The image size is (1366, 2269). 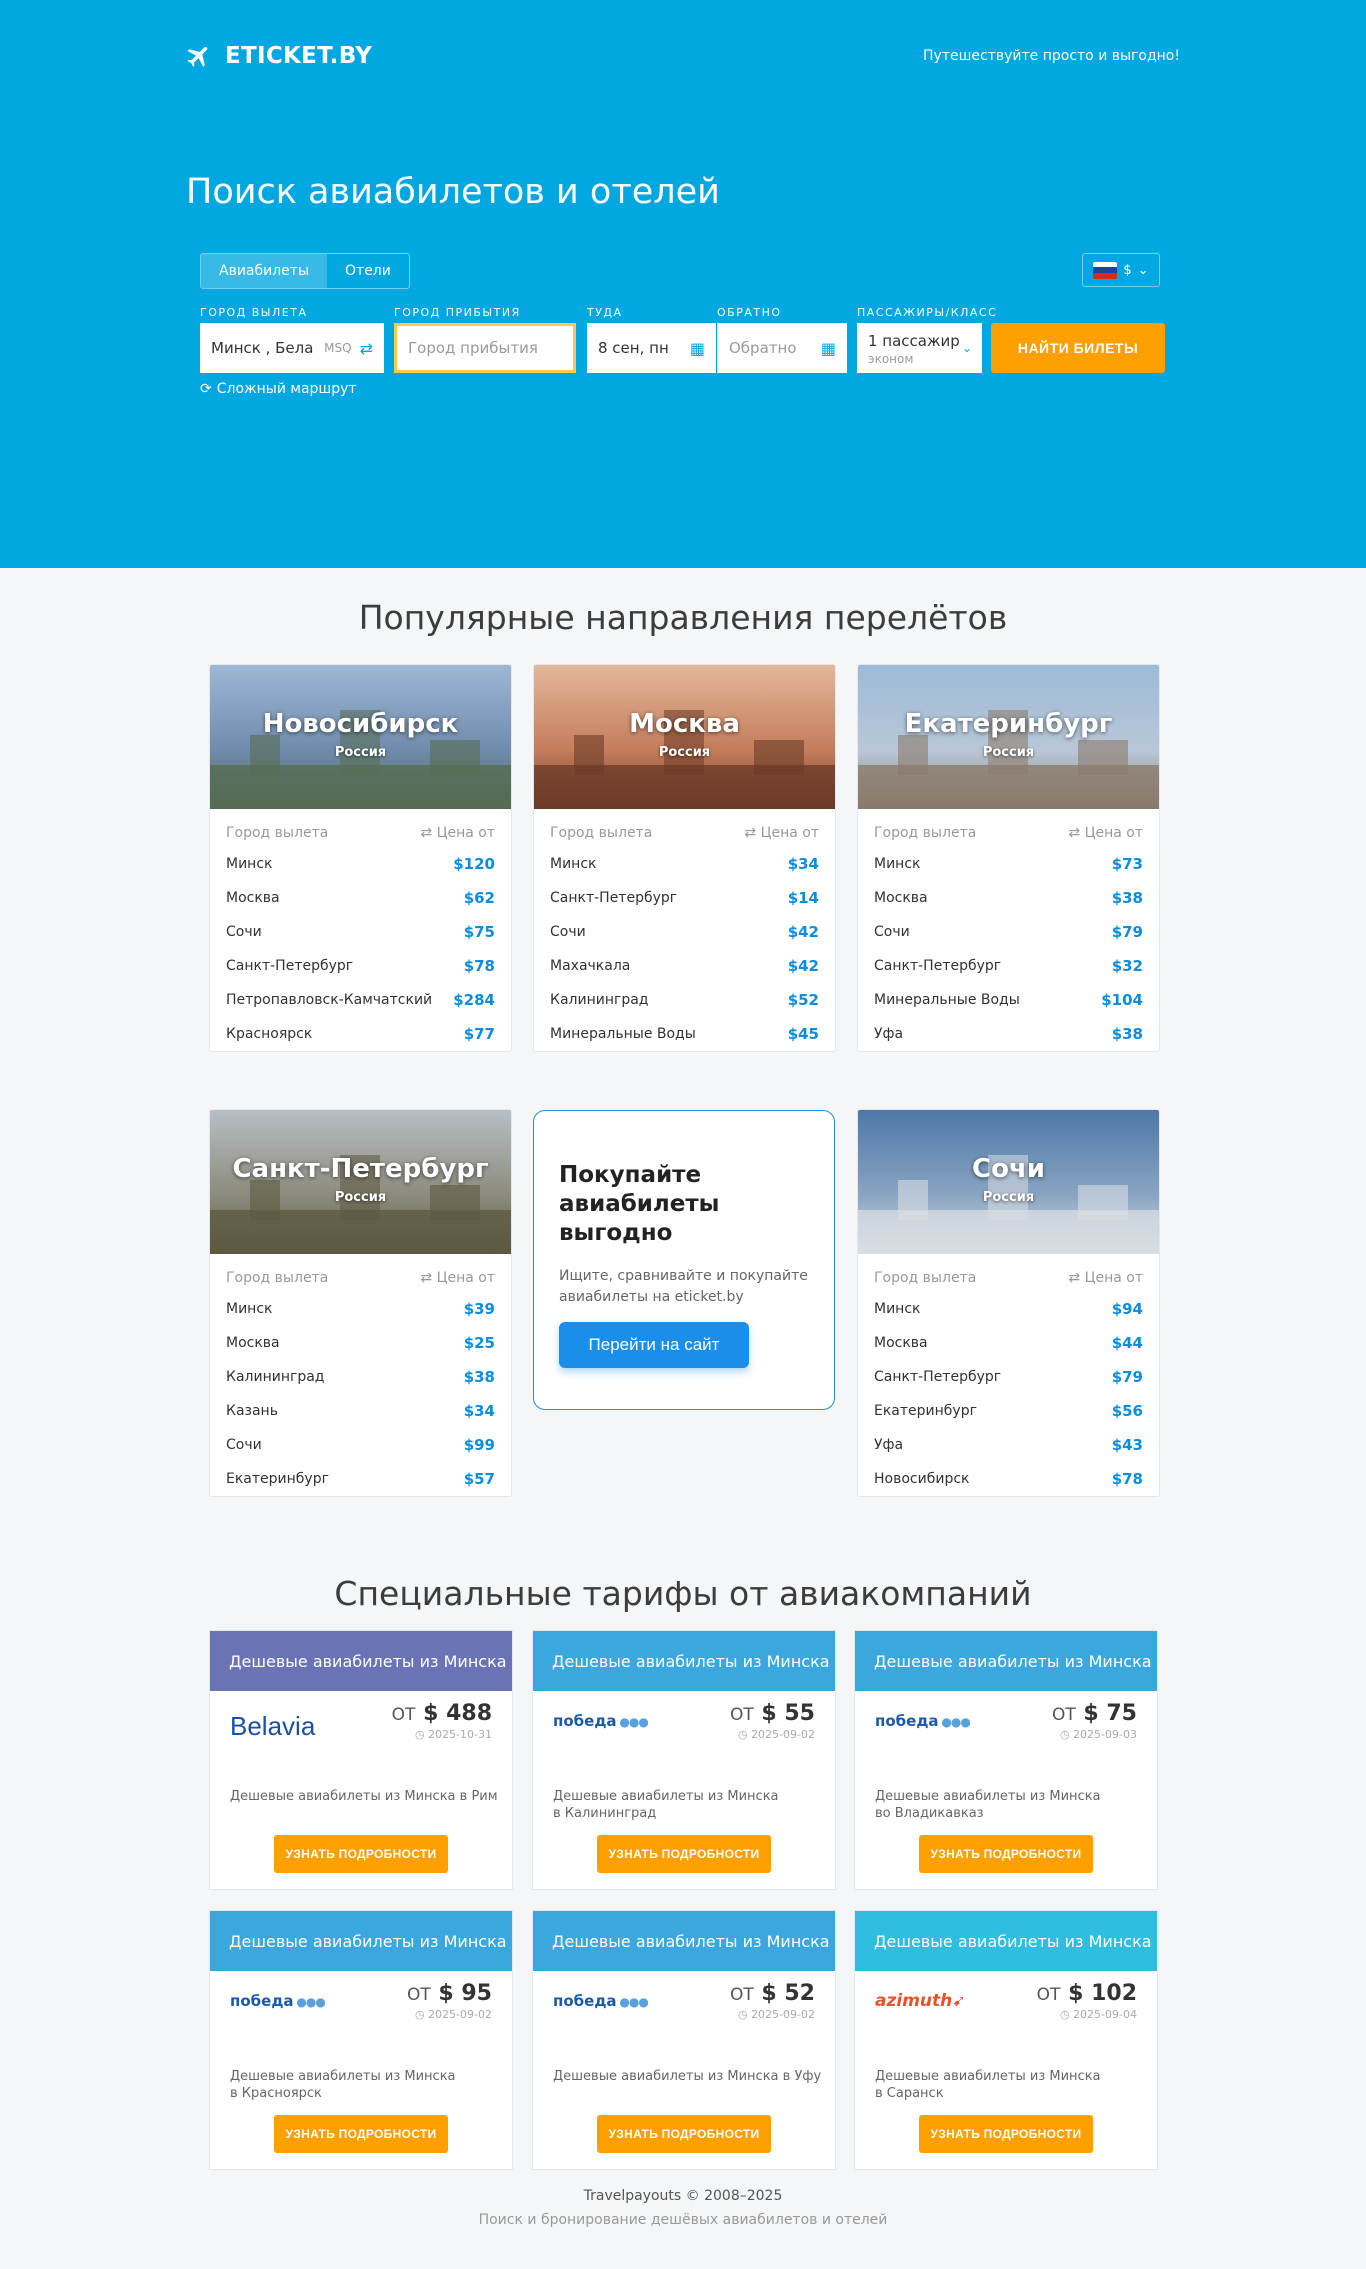 I want to click on destination-row: Минск $120, so click(x=360, y=864).